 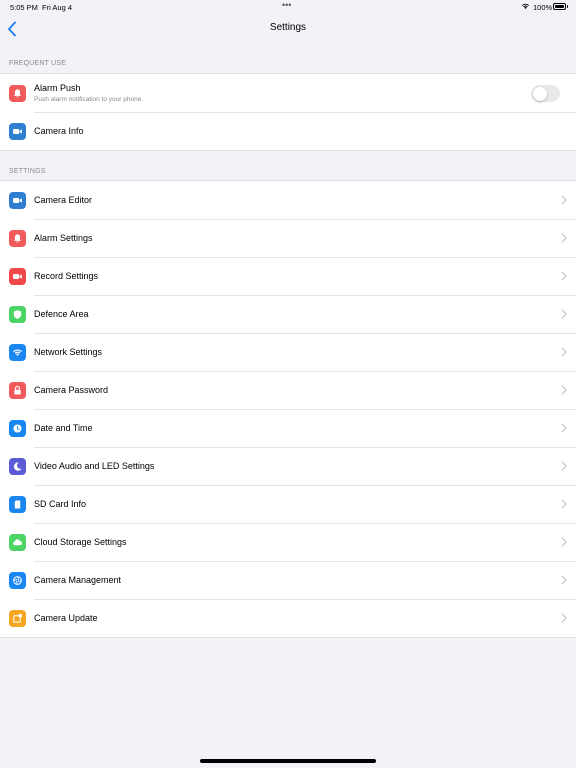 What do you see at coordinates (539, 93) in the screenshot?
I see `toggle-knob` at bounding box center [539, 93].